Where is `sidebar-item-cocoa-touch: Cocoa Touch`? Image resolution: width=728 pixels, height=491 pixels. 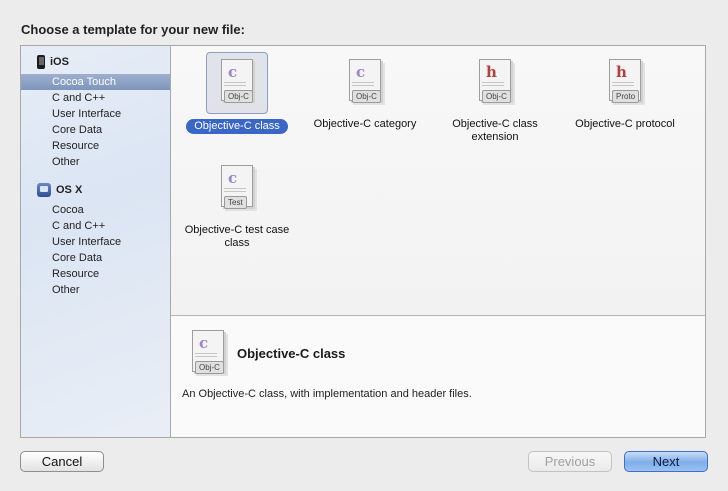
sidebar-item-cocoa-touch: Cocoa Touch is located at coordinates (95, 82).